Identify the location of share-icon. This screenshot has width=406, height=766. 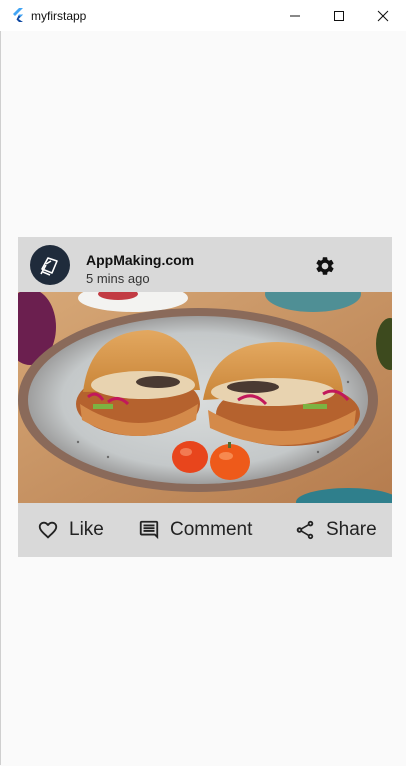
(305, 530).